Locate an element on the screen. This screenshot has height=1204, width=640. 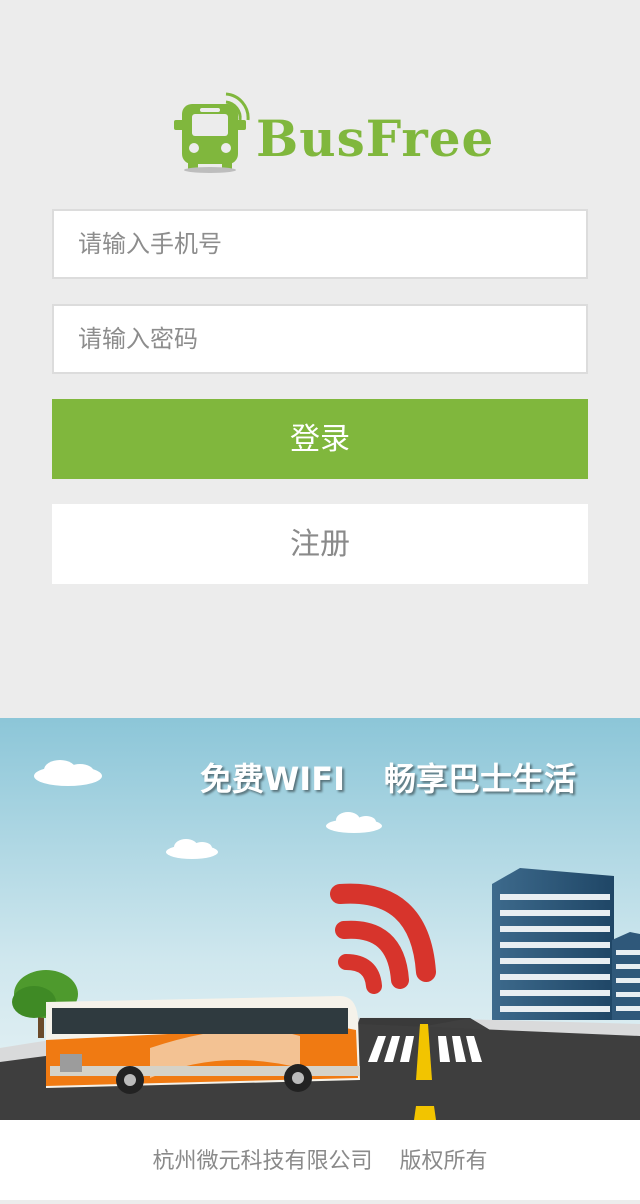
register-button: 注册 is located at coordinates (320, 544).